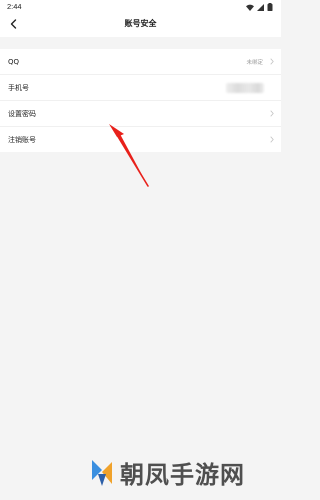 Image resolution: width=320 pixels, height=500 pixels. Describe the element at coordinates (270, 7) in the screenshot. I see `battery-icon` at that location.